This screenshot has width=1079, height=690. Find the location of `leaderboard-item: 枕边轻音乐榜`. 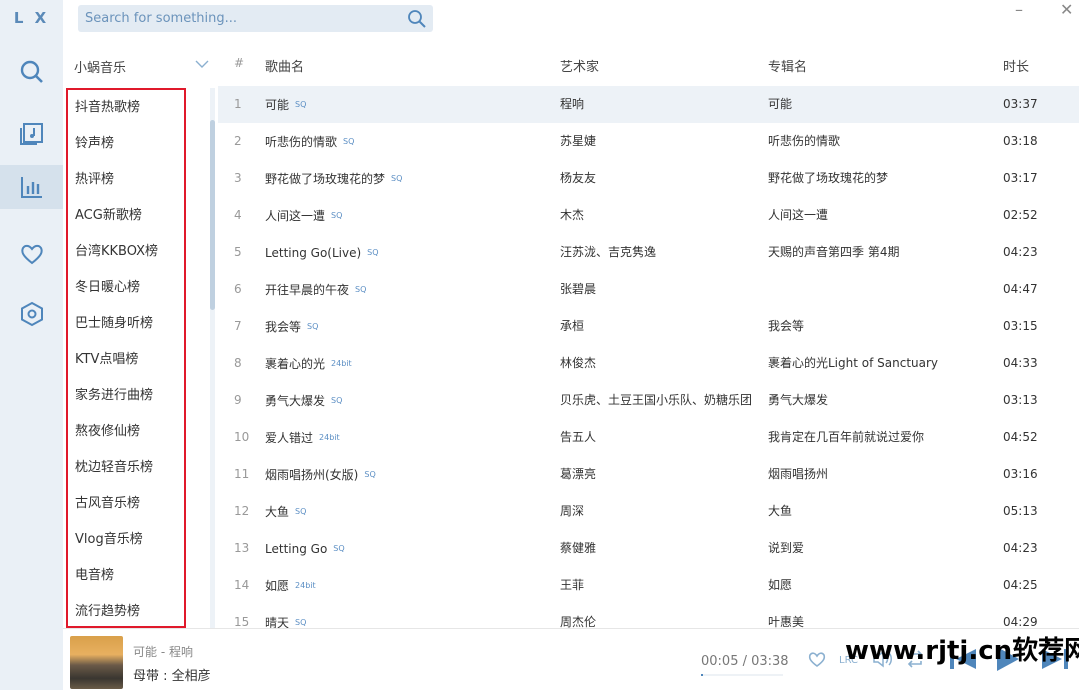

leaderboard-item: 枕边轻音乐榜 is located at coordinates (126, 468).